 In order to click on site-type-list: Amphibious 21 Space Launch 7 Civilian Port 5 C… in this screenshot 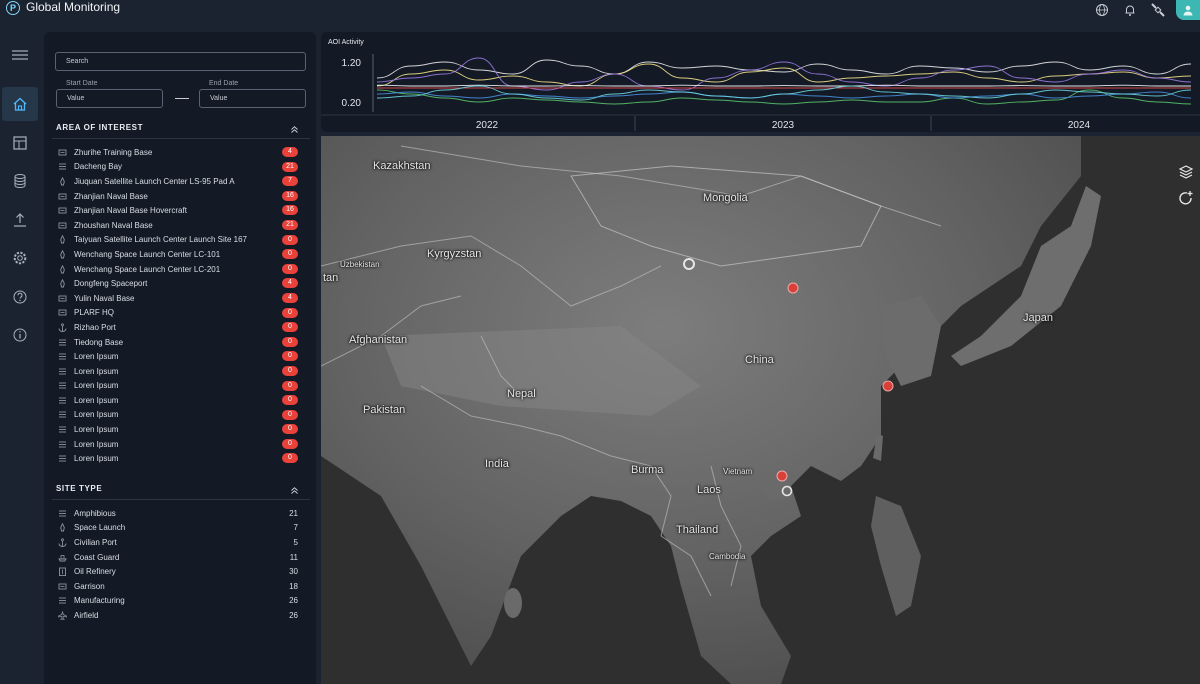, I will do `click(178, 564)`.